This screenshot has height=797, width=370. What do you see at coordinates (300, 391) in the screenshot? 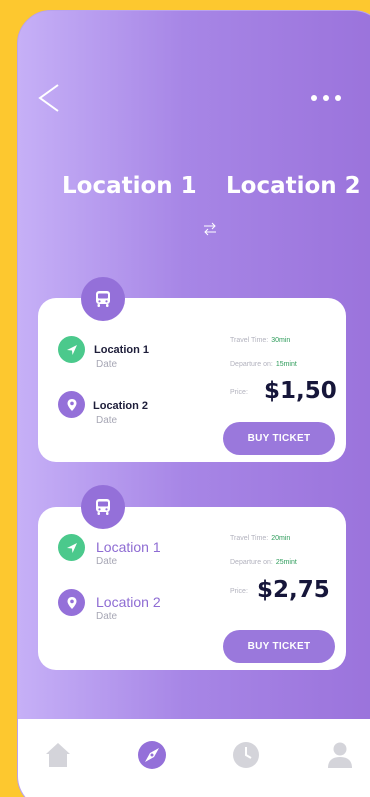
I see `price: $1,50` at bounding box center [300, 391].